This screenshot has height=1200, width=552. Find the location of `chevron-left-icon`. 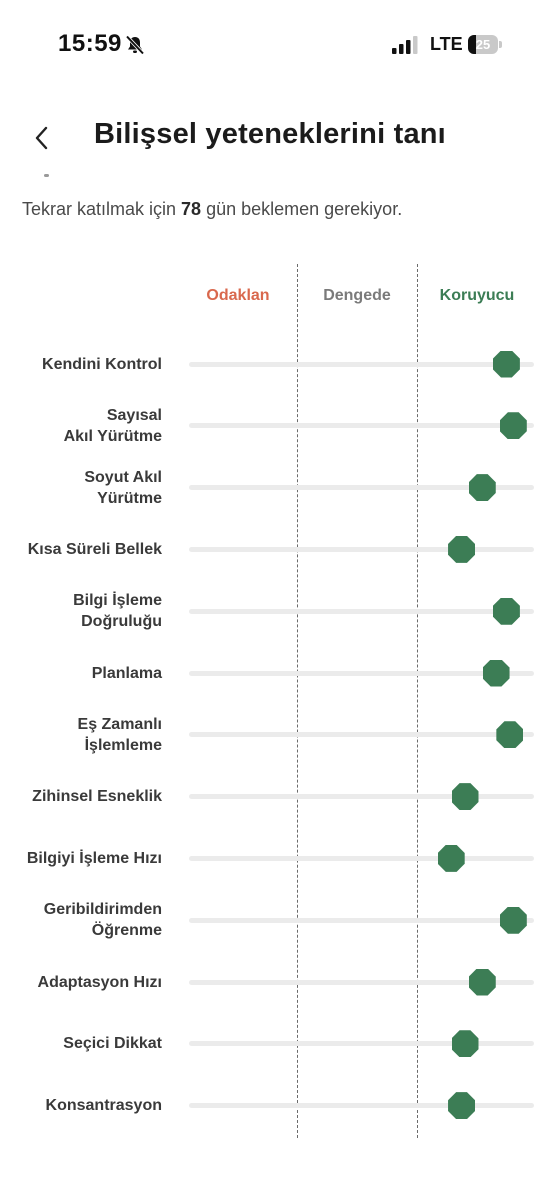

chevron-left-icon is located at coordinates (41, 138).